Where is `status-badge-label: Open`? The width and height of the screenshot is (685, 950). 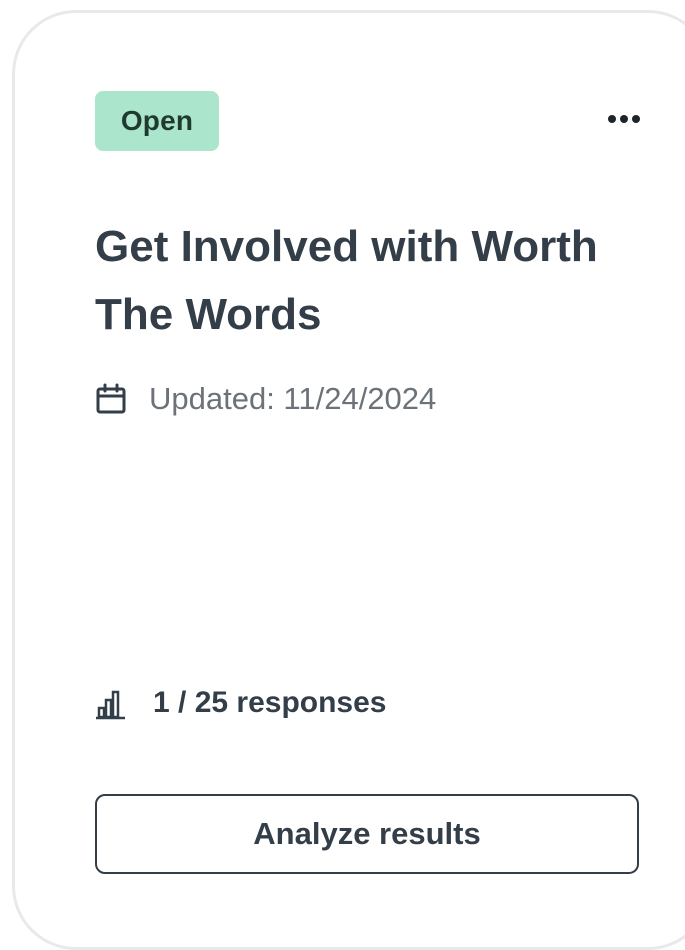 status-badge-label: Open is located at coordinates (157, 120).